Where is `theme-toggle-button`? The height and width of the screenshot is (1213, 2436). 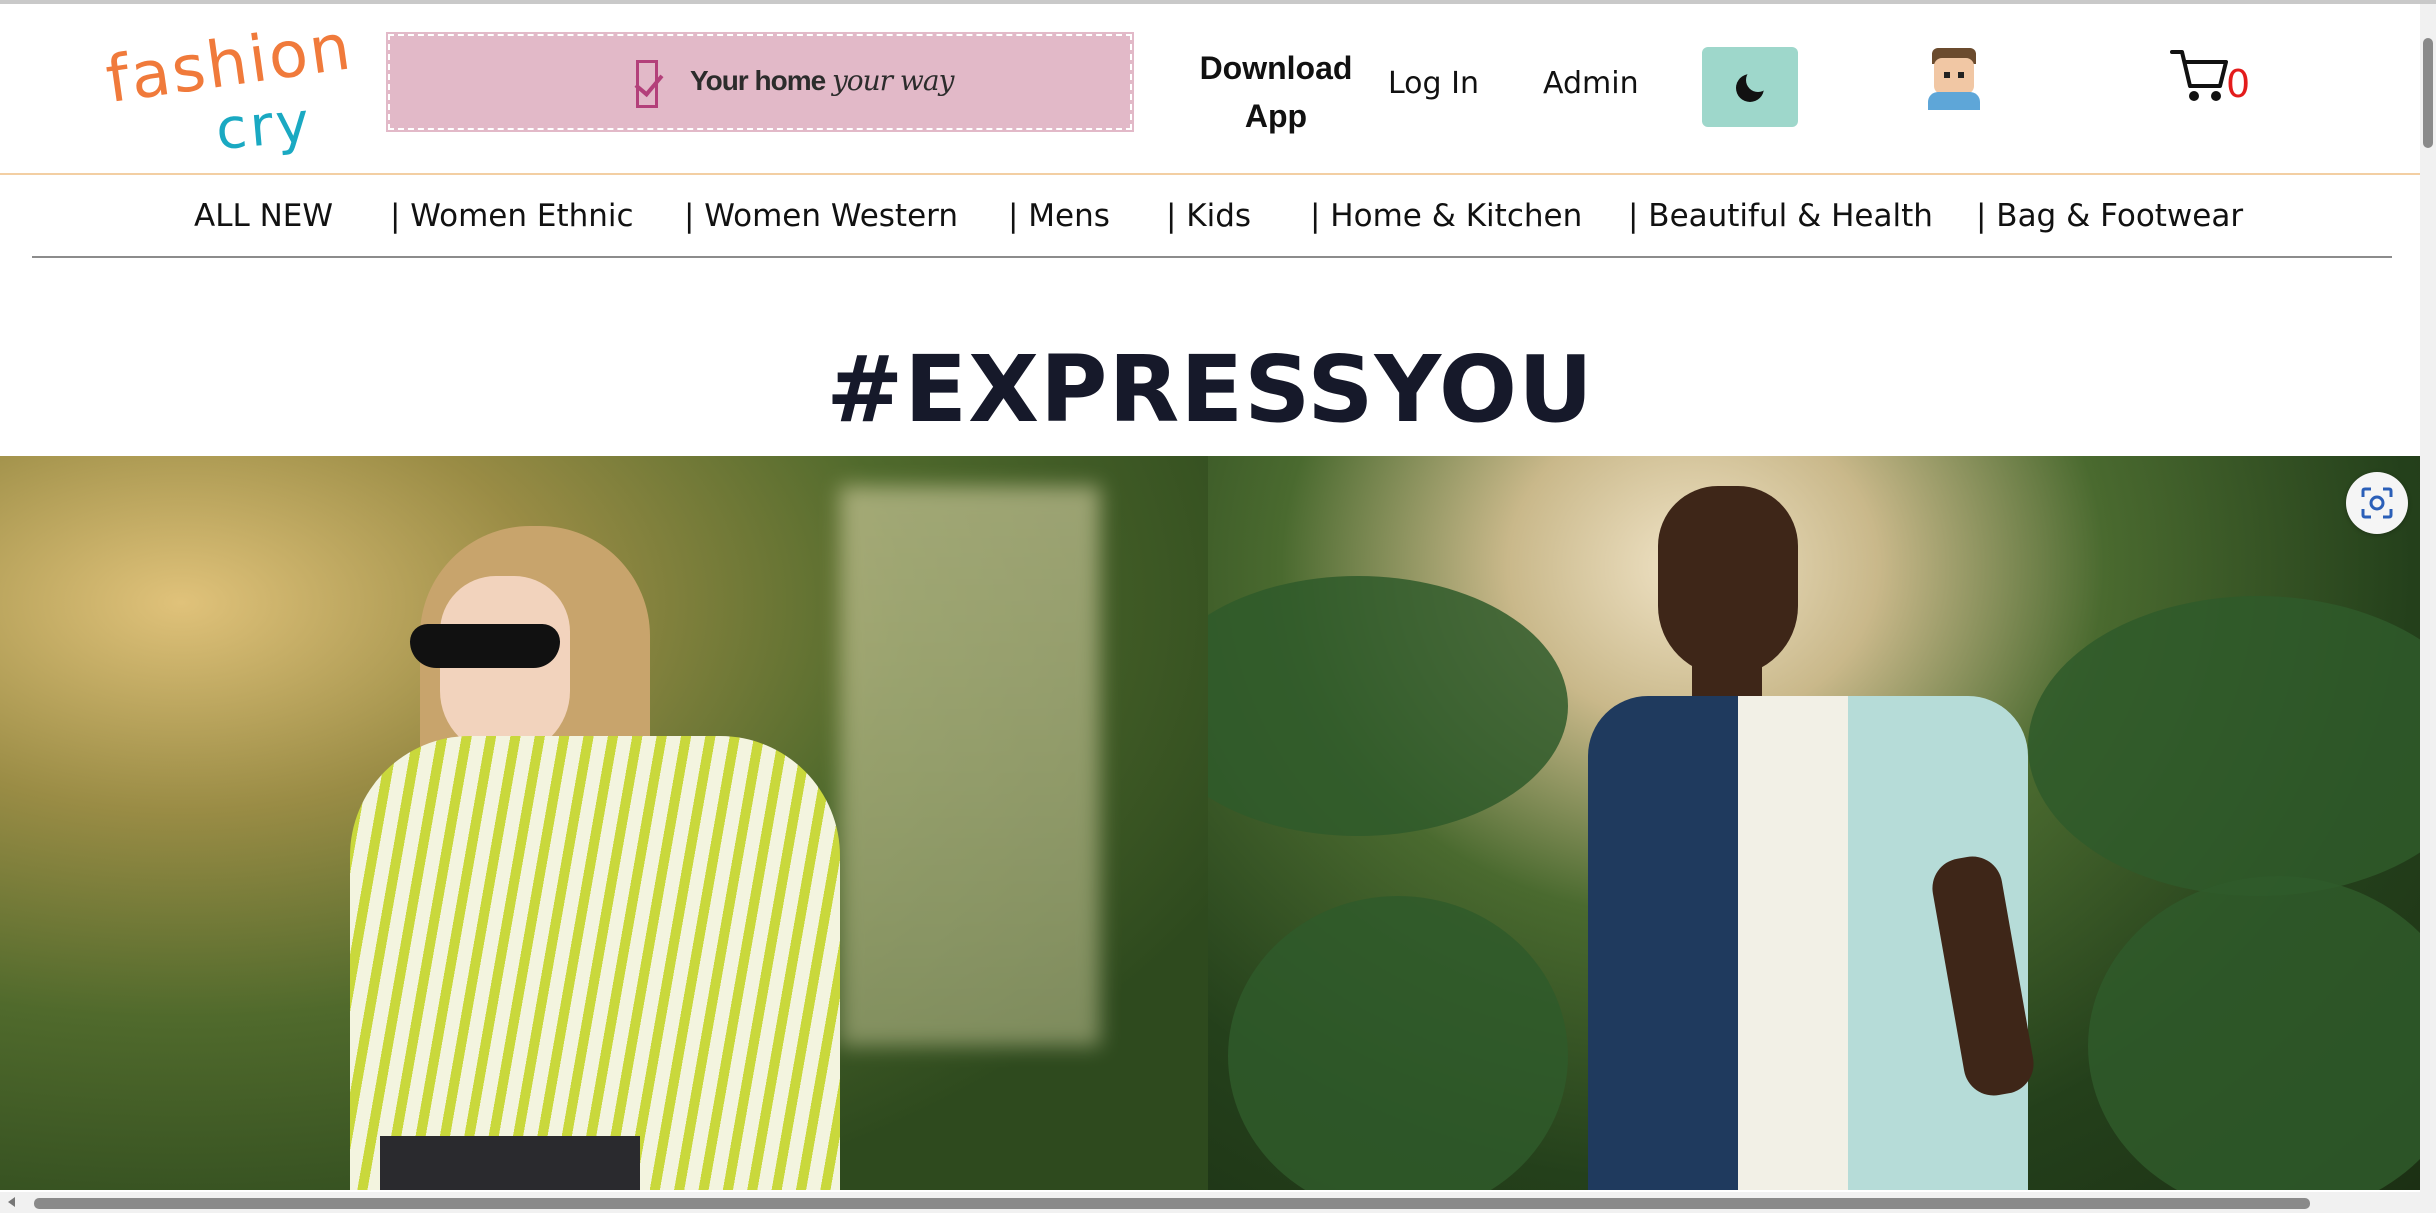
theme-toggle-button is located at coordinates (1750, 87).